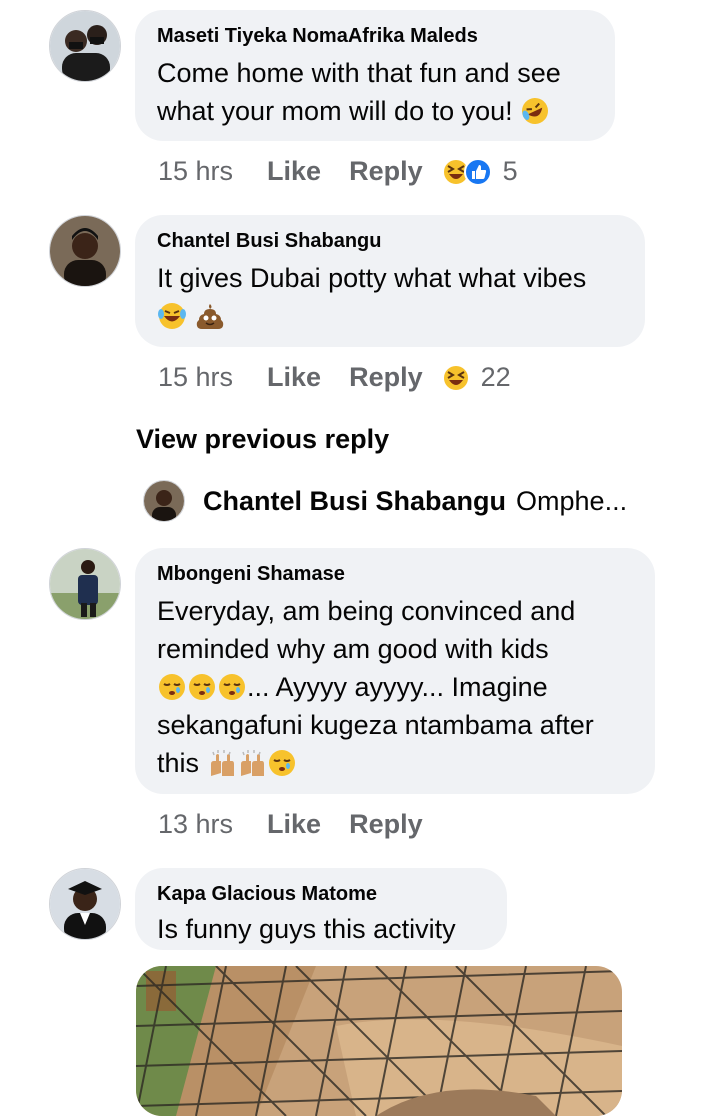  What do you see at coordinates (321, 894) in the screenshot?
I see `commenter-name: Kapa Glacious Matome` at bounding box center [321, 894].